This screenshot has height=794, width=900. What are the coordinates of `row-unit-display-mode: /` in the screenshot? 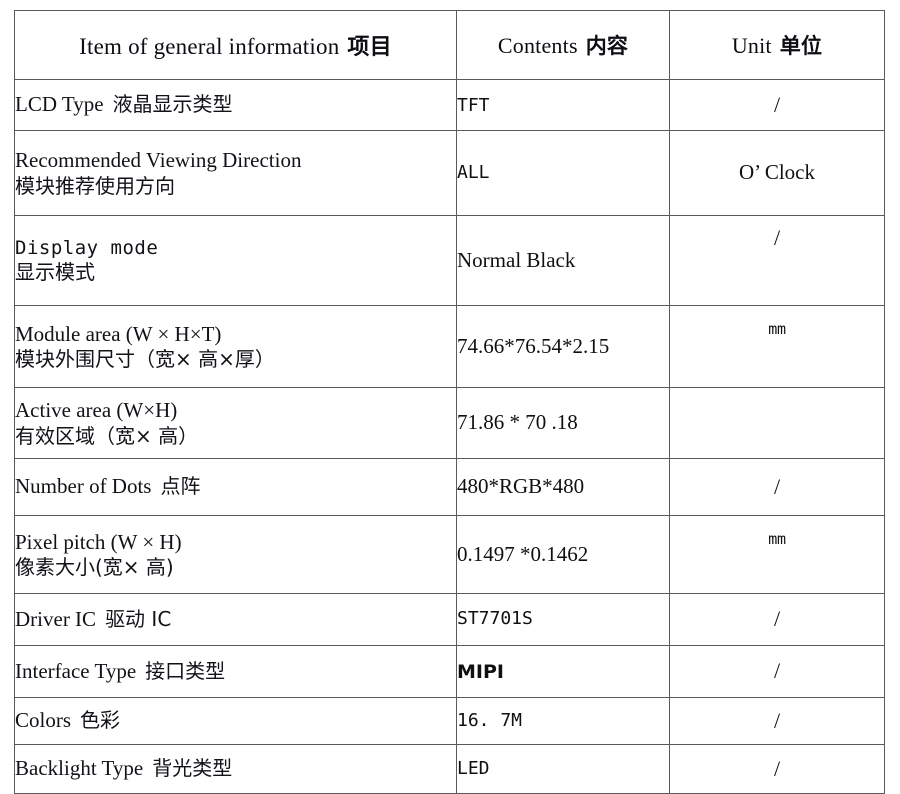 It's located at (777, 260).